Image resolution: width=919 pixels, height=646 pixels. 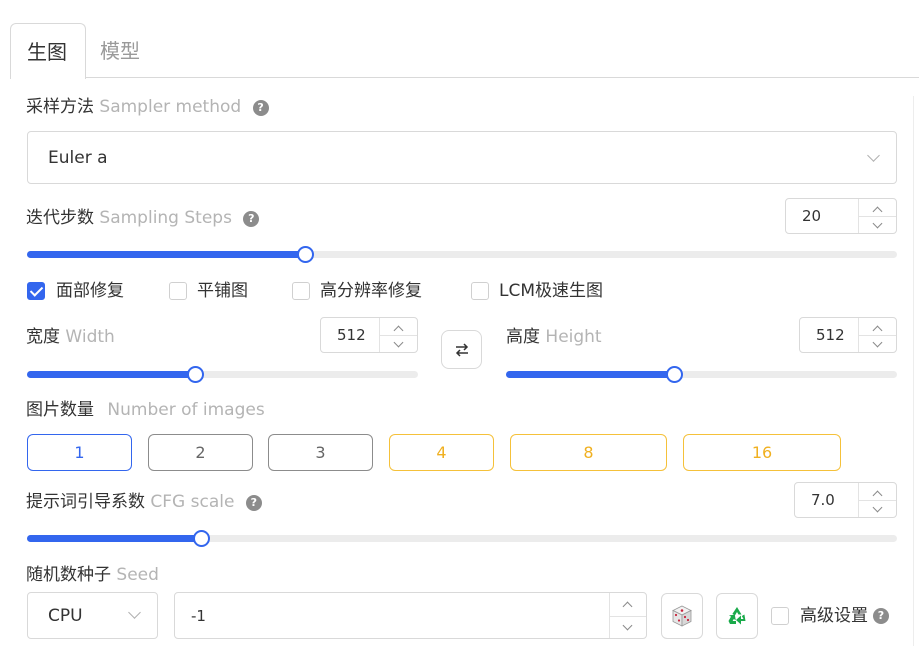 I want to click on swap-arrows-icon, so click(x=461, y=349).